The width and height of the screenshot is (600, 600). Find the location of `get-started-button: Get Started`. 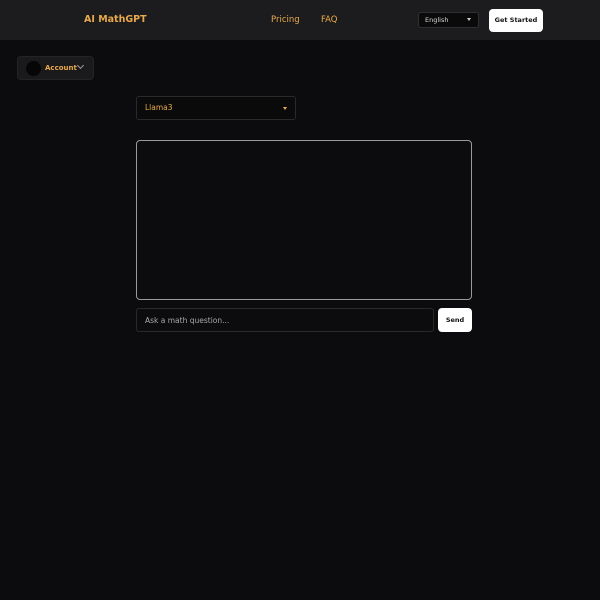

get-started-button: Get Started is located at coordinates (516, 20).